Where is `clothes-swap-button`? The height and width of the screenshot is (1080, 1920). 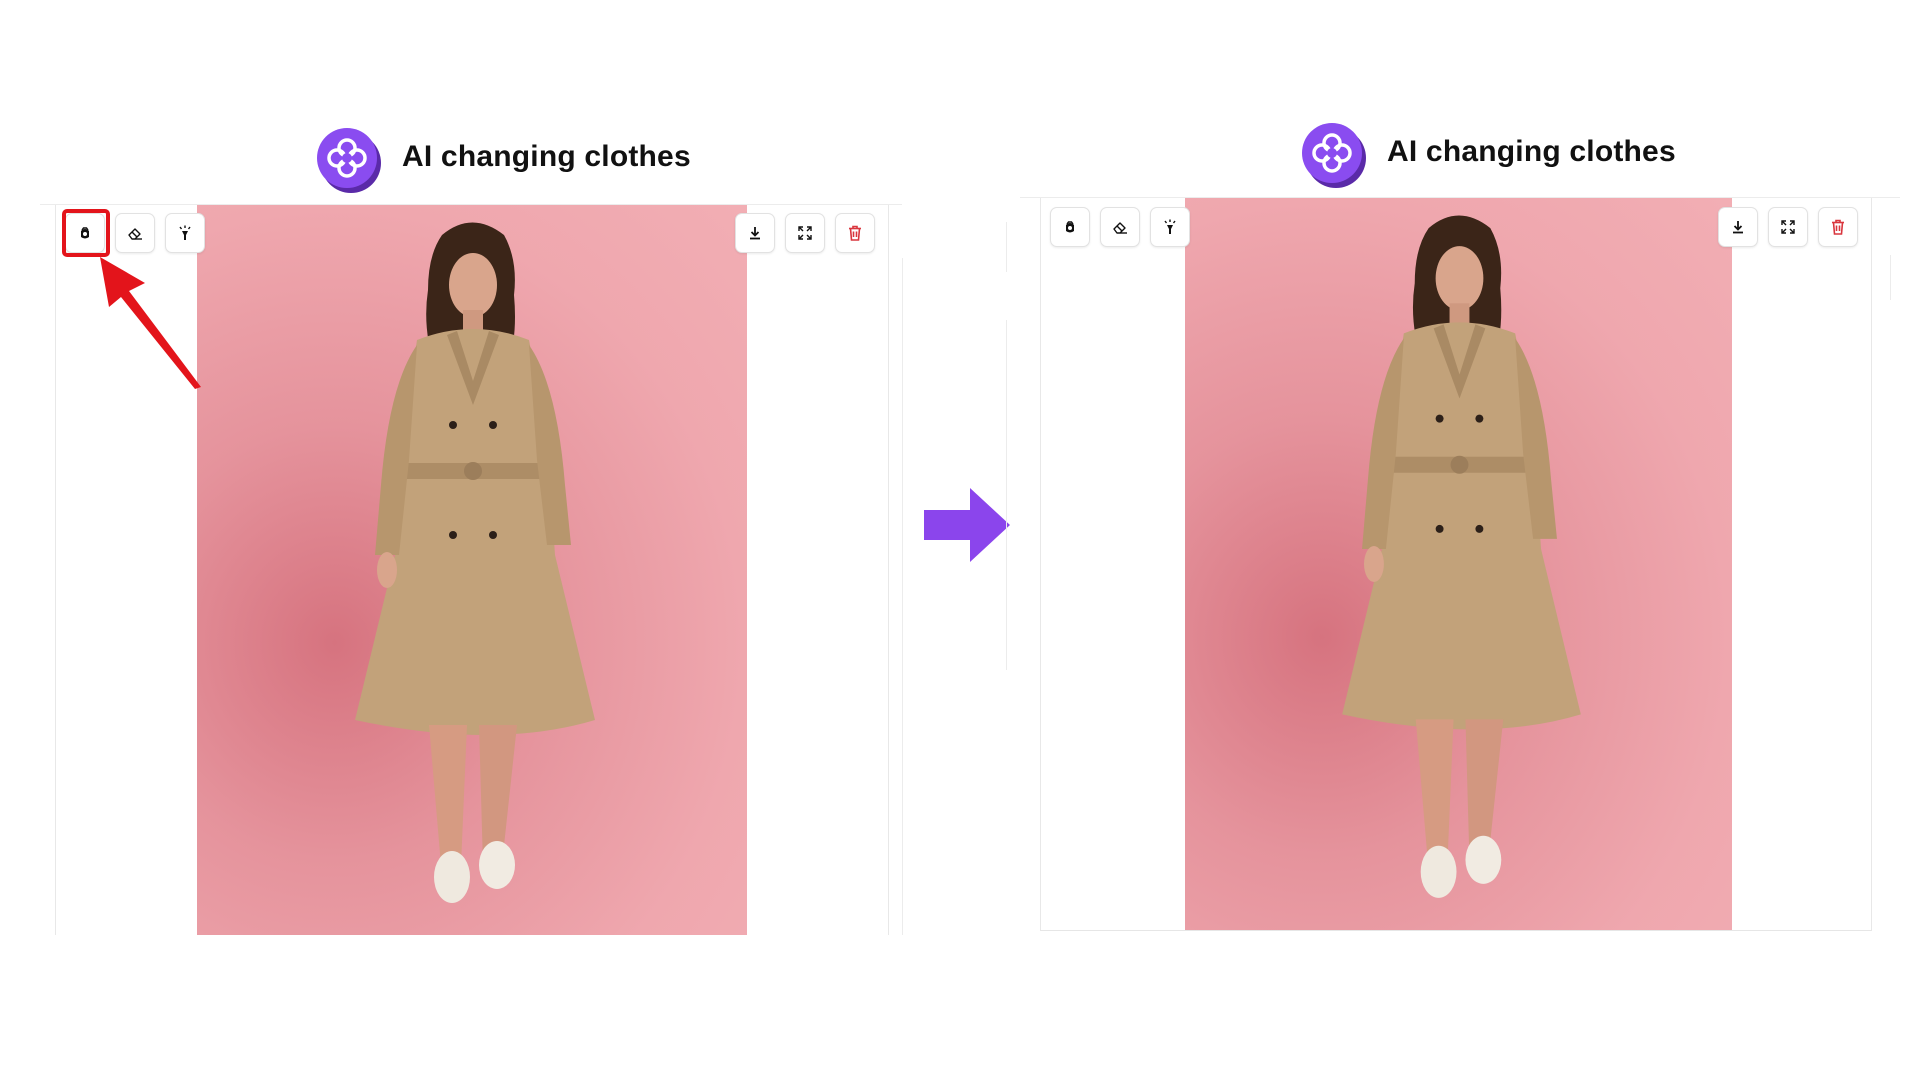 clothes-swap-button is located at coordinates (1070, 227).